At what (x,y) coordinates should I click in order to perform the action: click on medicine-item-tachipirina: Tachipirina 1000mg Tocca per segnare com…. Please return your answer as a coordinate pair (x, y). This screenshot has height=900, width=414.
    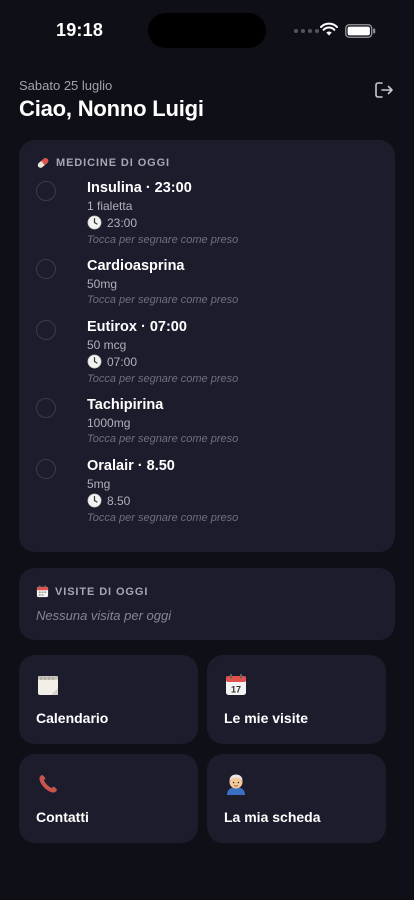
    Looking at the image, I should click on (211, 422).